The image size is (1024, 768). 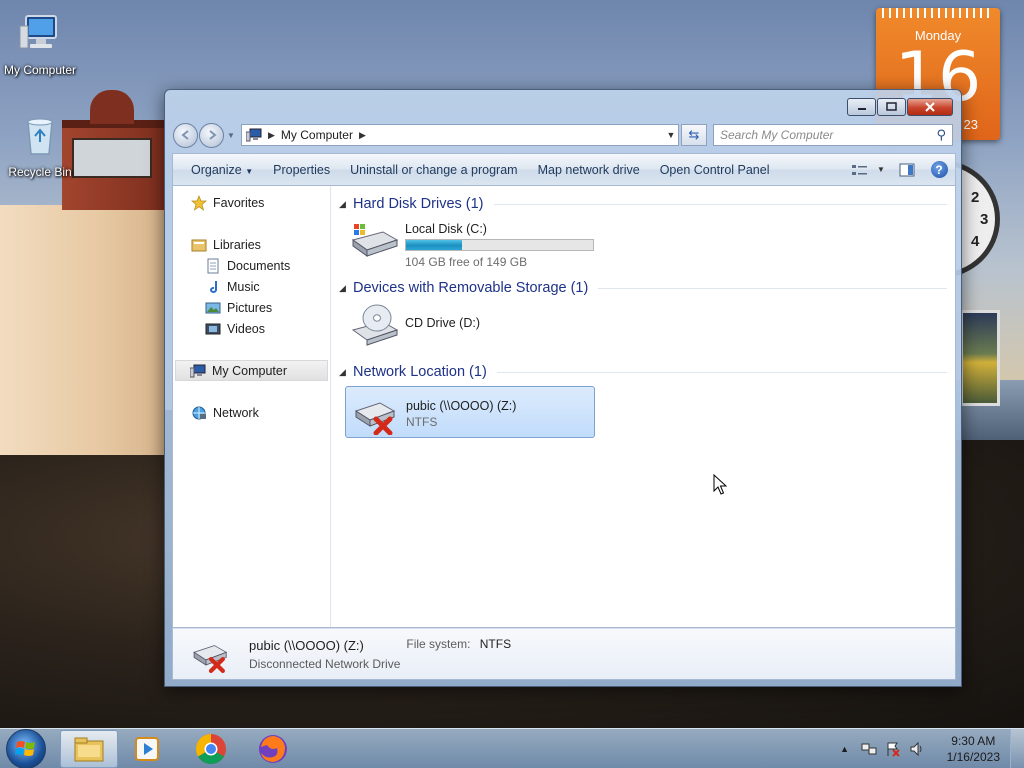 I want to click on clock-time: 9:30 AM, so click(x=973, y=740).